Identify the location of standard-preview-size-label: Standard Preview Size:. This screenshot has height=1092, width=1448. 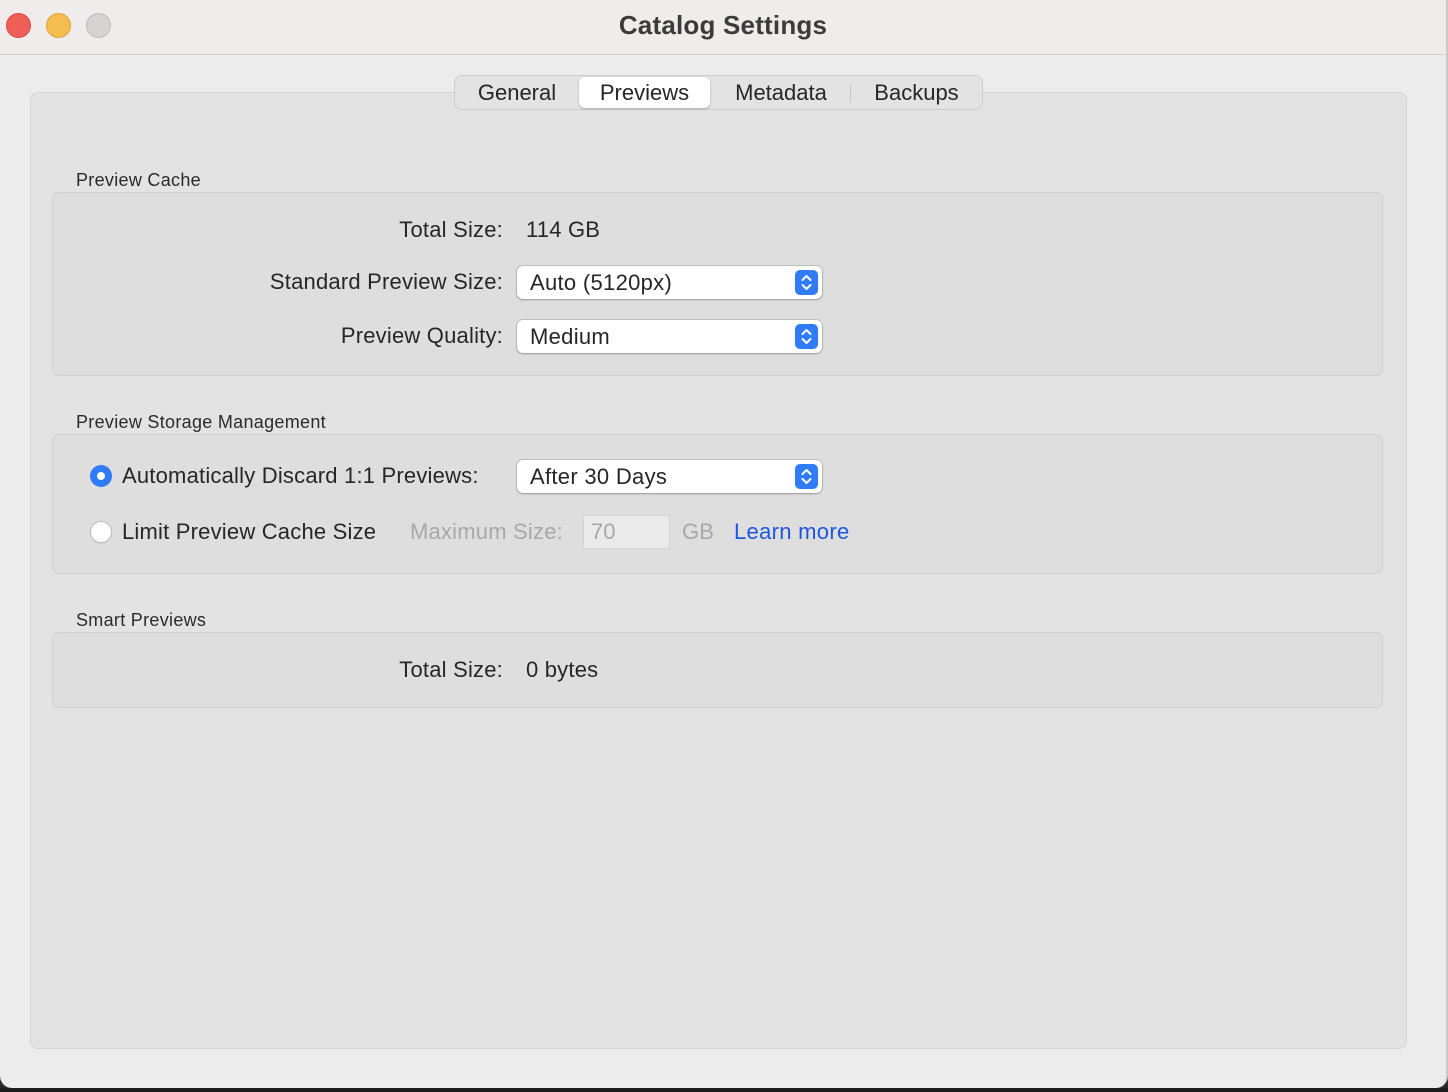
(386, 281).